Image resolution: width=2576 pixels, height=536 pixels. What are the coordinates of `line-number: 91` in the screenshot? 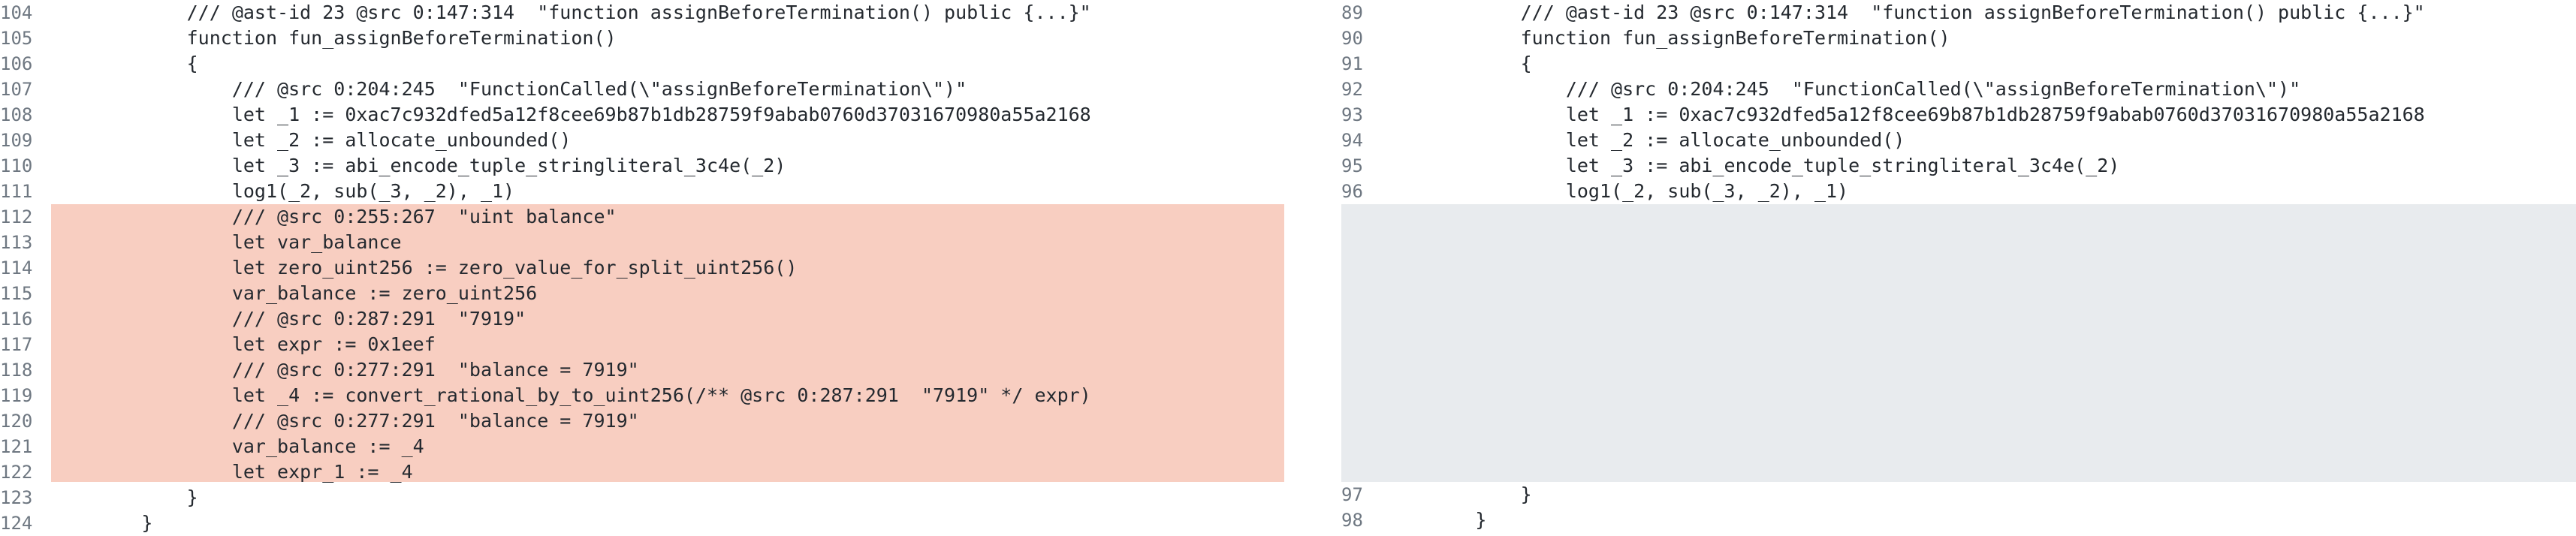 It's located at (1352, 63).